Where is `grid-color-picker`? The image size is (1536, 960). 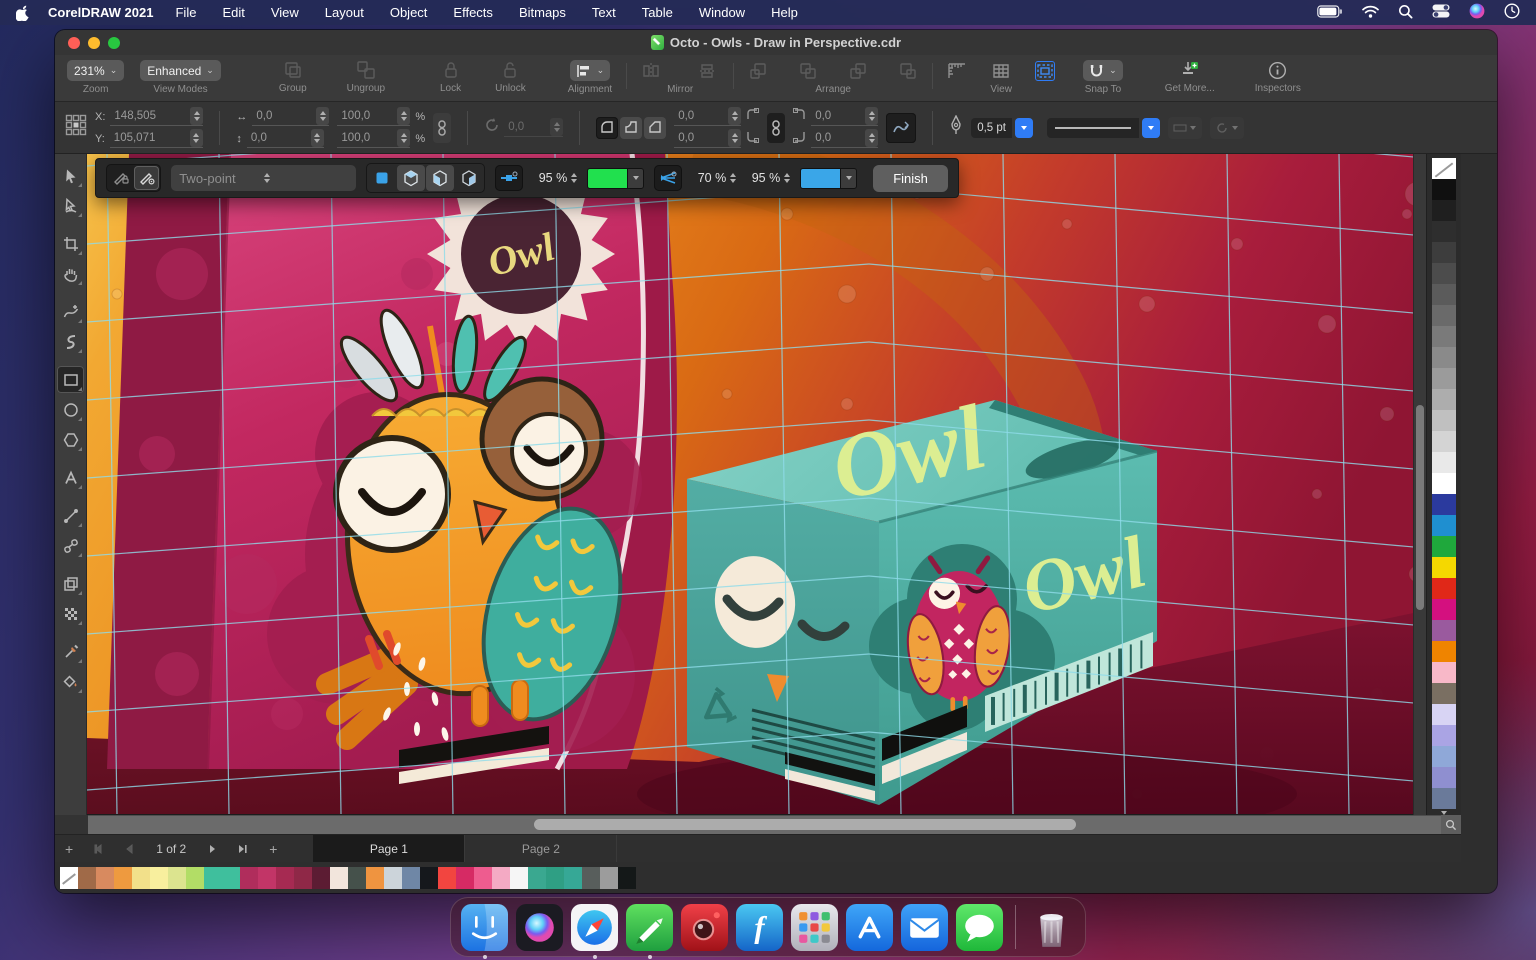 grid-color-picker is located at coordinates (616, 178).